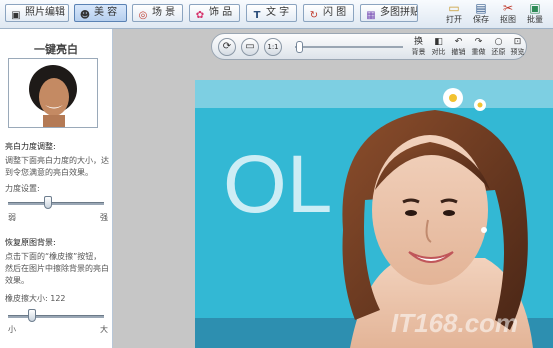  What do you see at coordinates (535, 19) in the screenshot?
I see `batch-label: 批量` at bounding box center [535, 19].